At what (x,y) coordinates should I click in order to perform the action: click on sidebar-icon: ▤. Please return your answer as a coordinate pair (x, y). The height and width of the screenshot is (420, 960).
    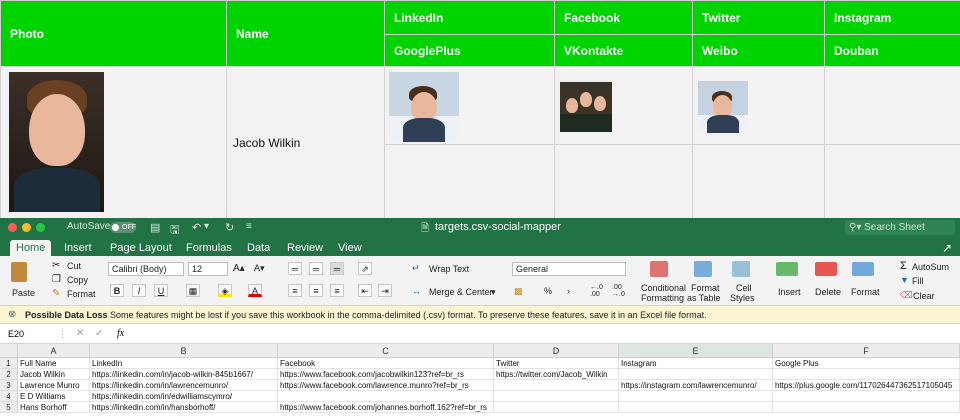
    Looking at the image, I should click on (155, 227).